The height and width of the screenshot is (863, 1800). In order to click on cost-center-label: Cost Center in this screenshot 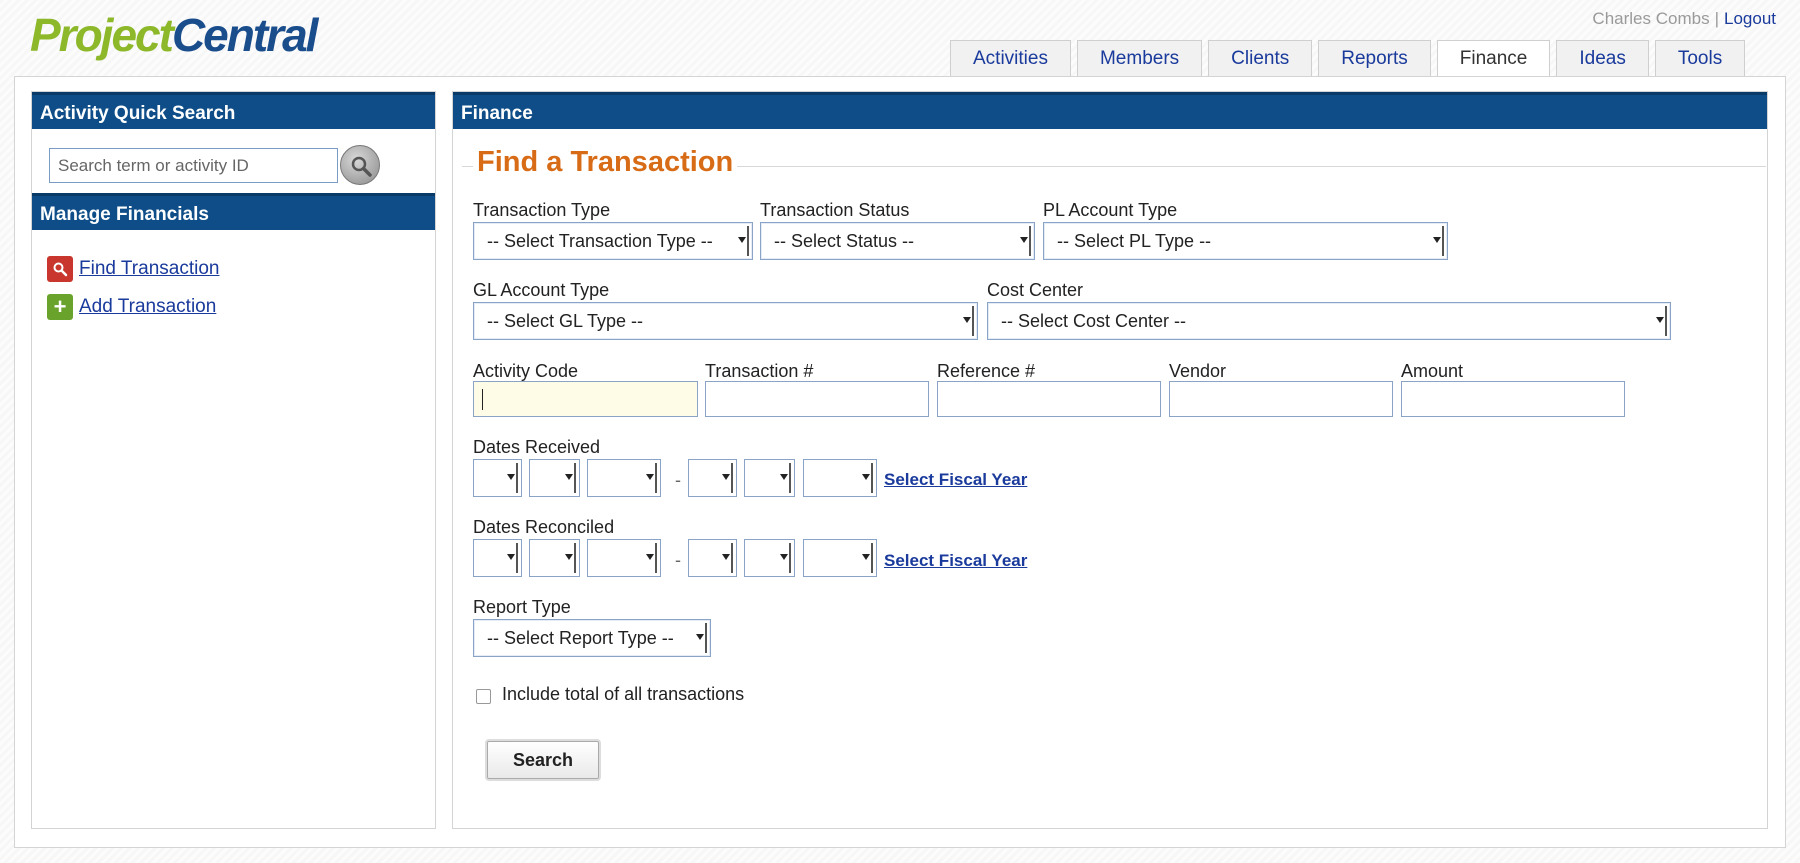, I will do `click(1035, 290)`.